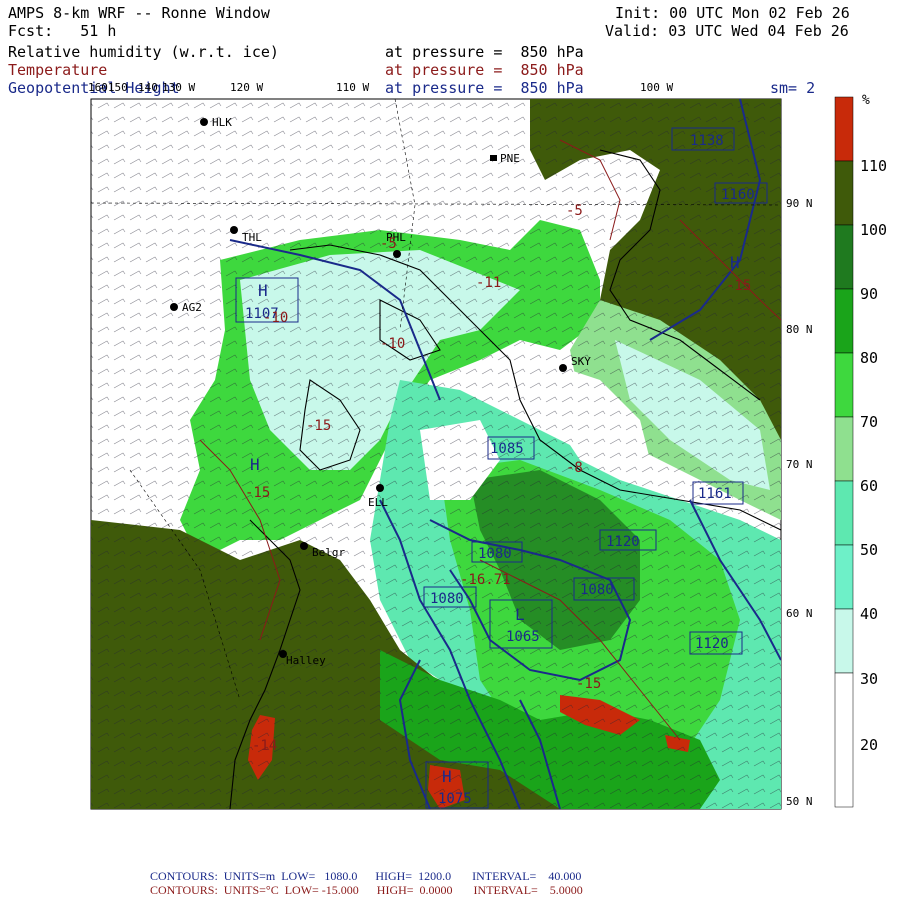  Describe the element at coordinates (488, 283) in the screenshot. I see `temp-label: -11` at that location.